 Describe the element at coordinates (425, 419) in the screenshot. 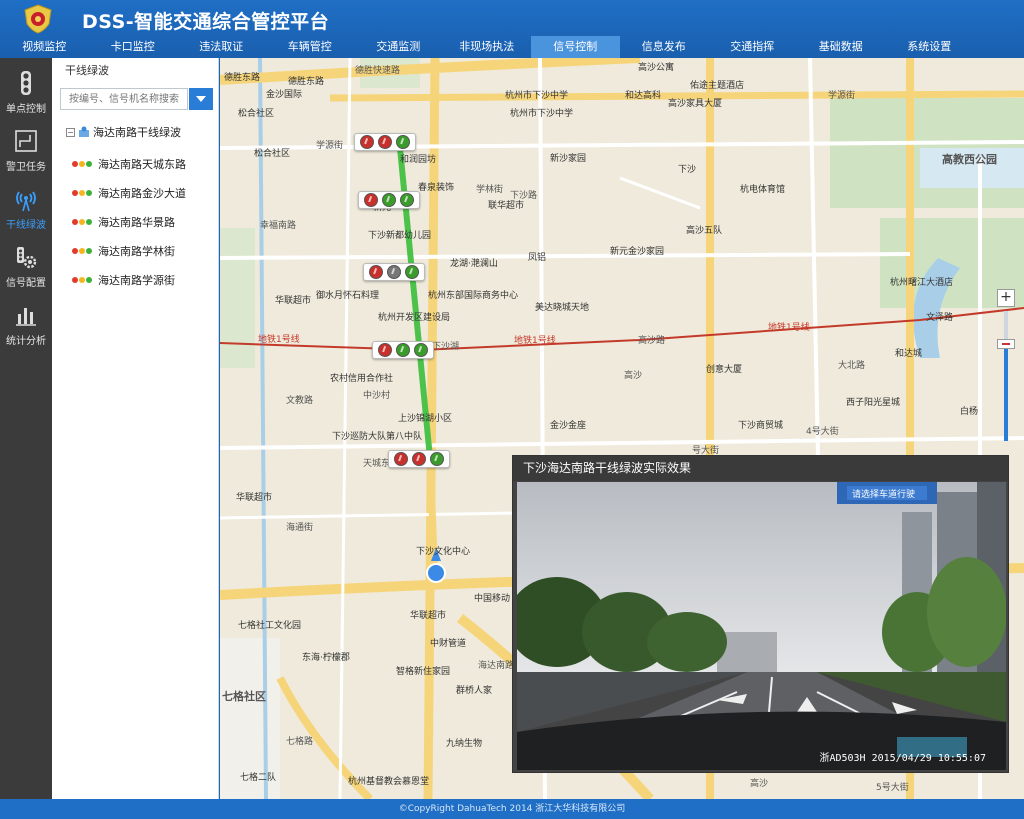

I see `map-label: 上沙锦湖小区` at that location.